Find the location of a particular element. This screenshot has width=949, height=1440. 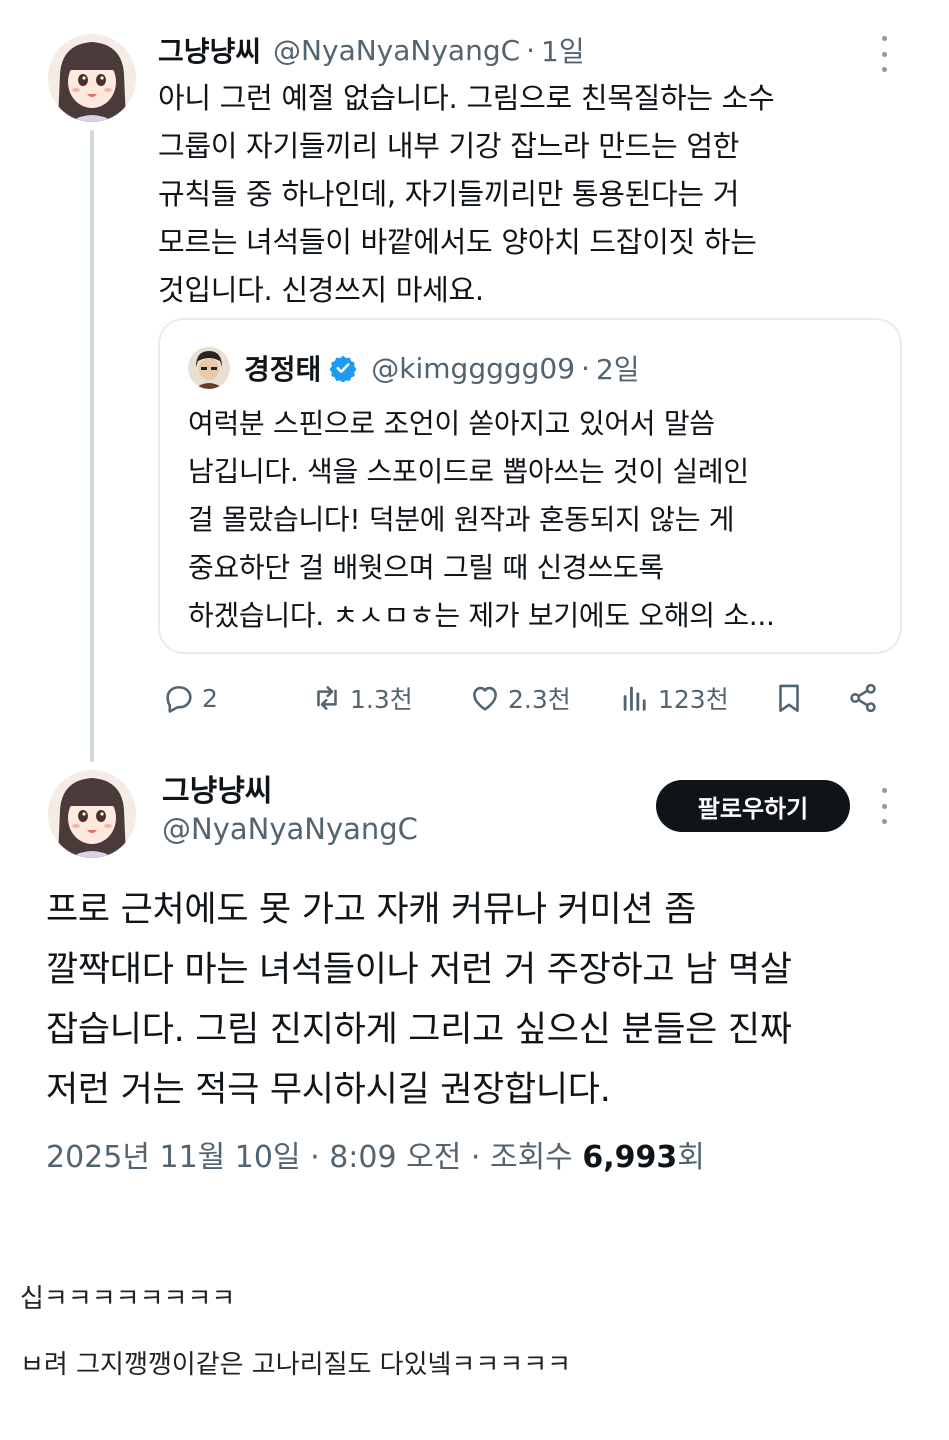

reply-button: 2 is located at coordinates (190, 698).